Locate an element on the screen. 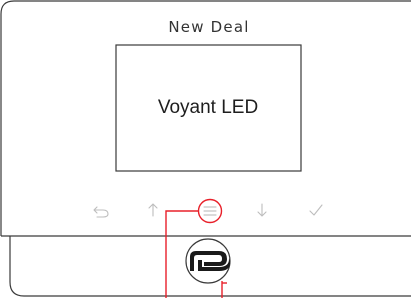  checkmark-icon is located at coordinates (316, 210).